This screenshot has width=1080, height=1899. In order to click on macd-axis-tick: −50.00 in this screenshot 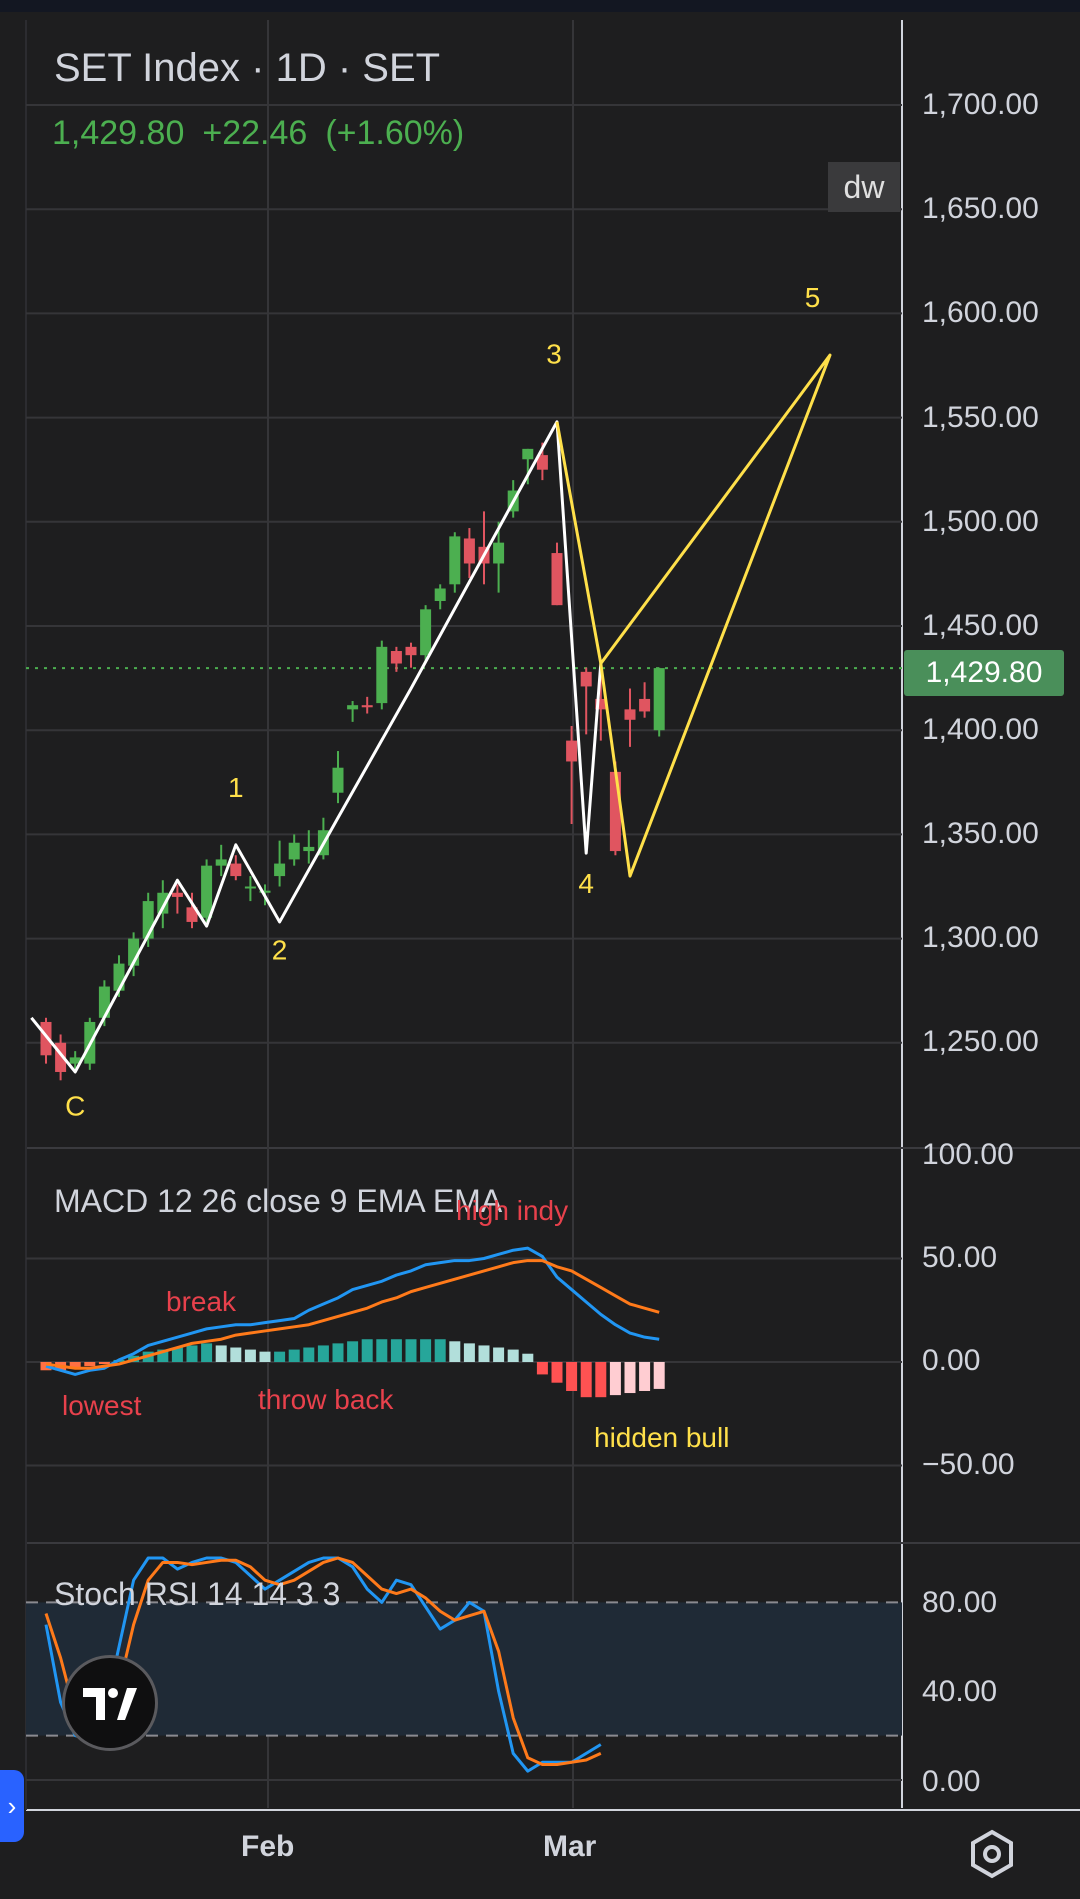, I will do `click(968, 1464)`.